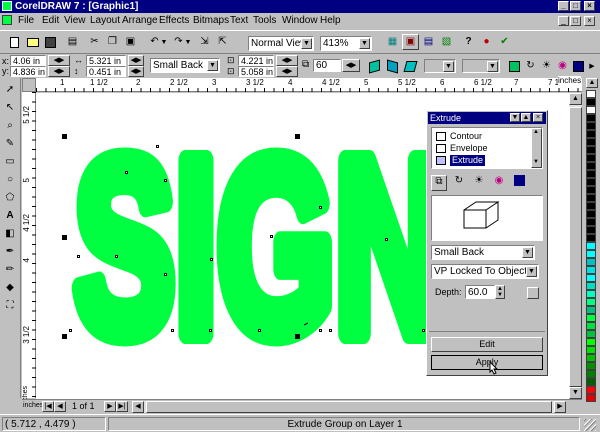 This screenshot has width=600, height=432. What do you see at coordinates (410, 66) in the screenshot?
I see `extrude-color-icon` at bounding box center [410, 66].